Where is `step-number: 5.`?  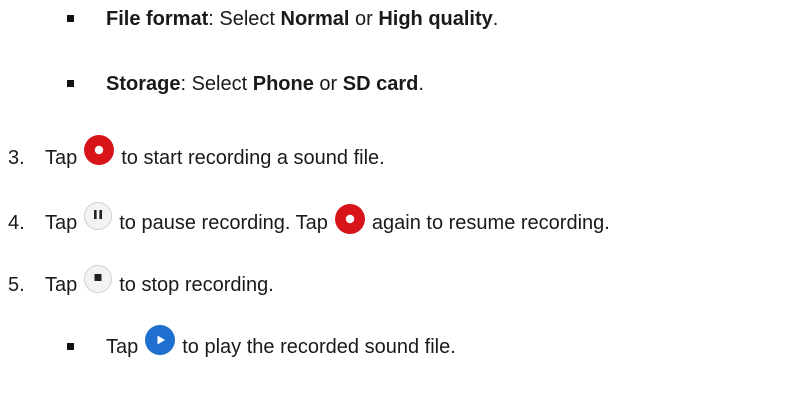 step-number: 5. is located at coordinates (16, 285).